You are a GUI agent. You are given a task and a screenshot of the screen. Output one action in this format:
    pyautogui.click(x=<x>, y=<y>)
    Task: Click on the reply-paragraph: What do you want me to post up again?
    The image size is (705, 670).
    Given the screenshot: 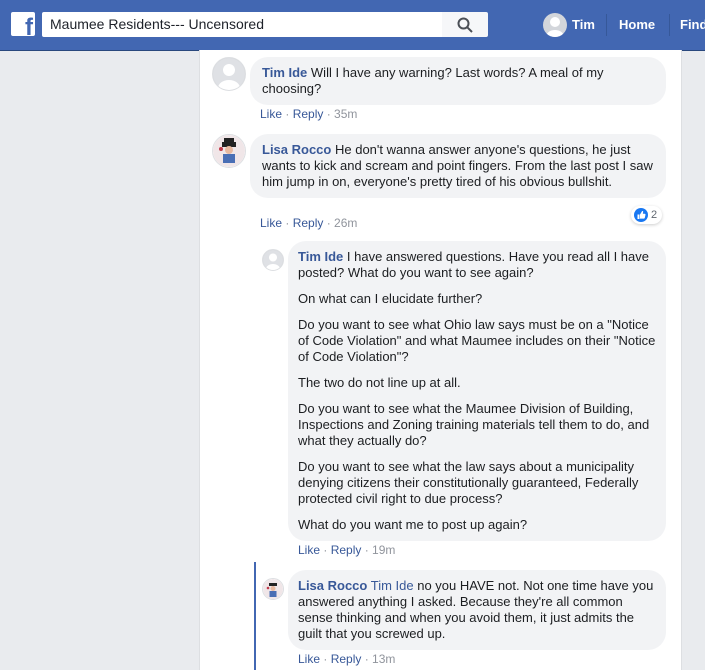 What is the action you would take?
    pyautogui.click(x=413, y=524)
    